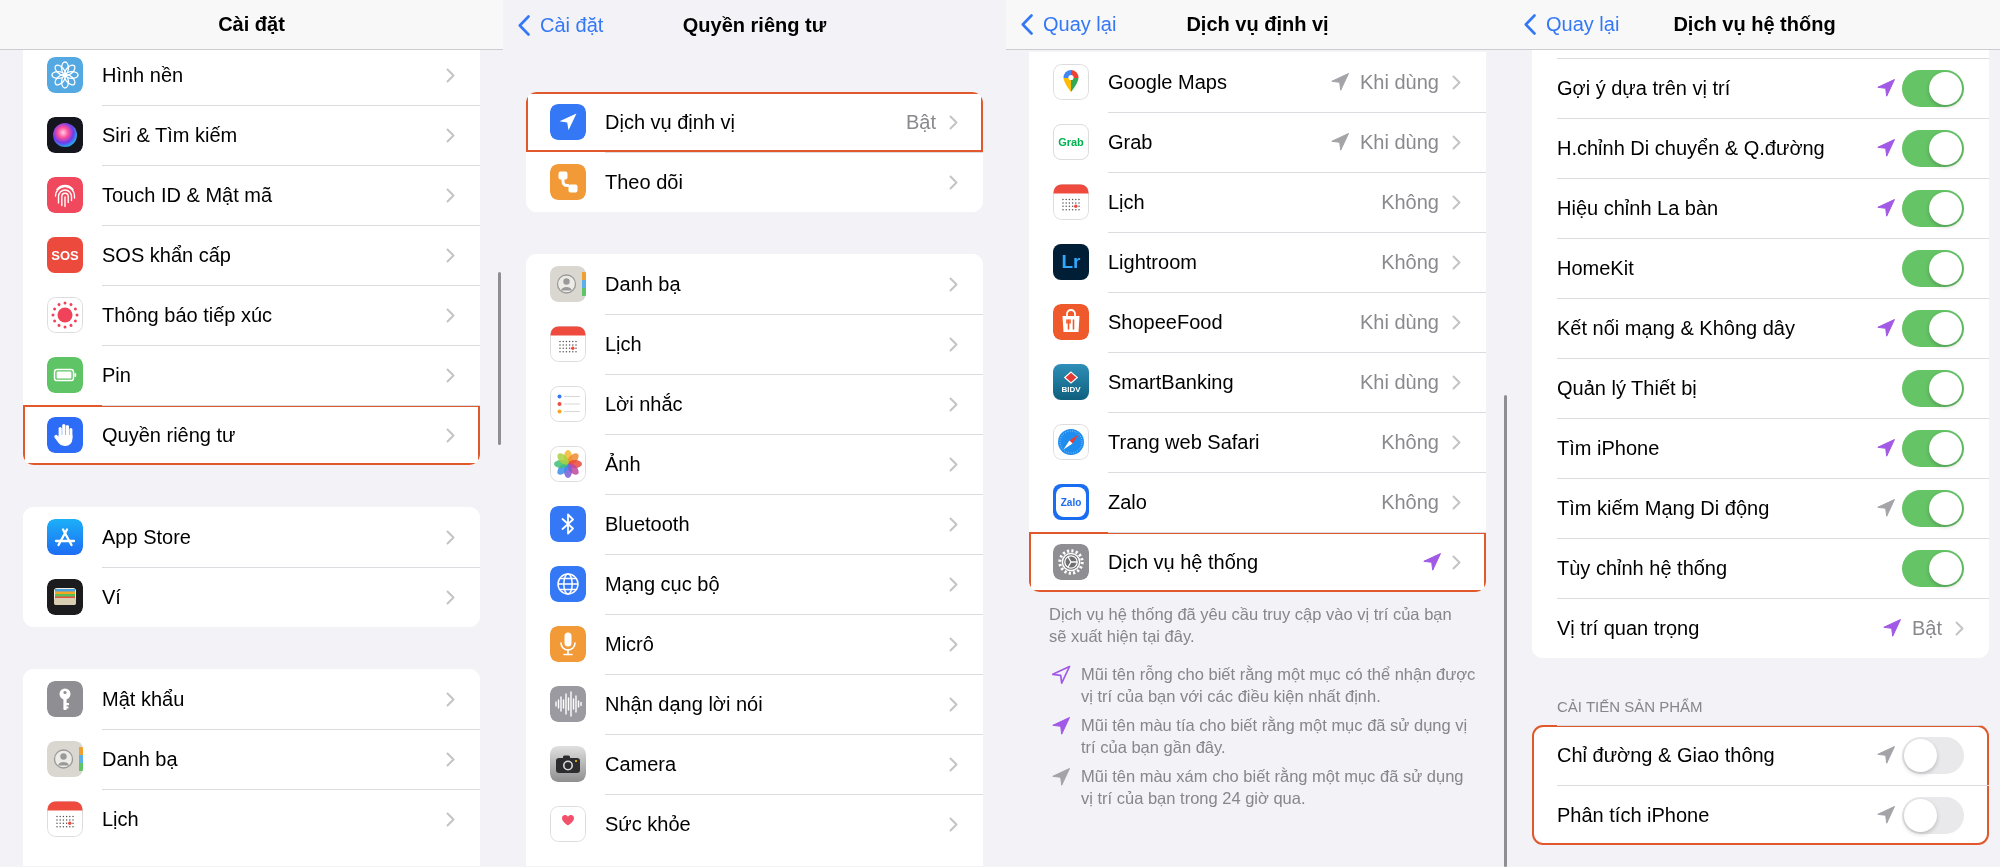 Image resolution: width=2000 pixels, height=867 pixels. I want to click on gear-icon, so click(1071, 562).